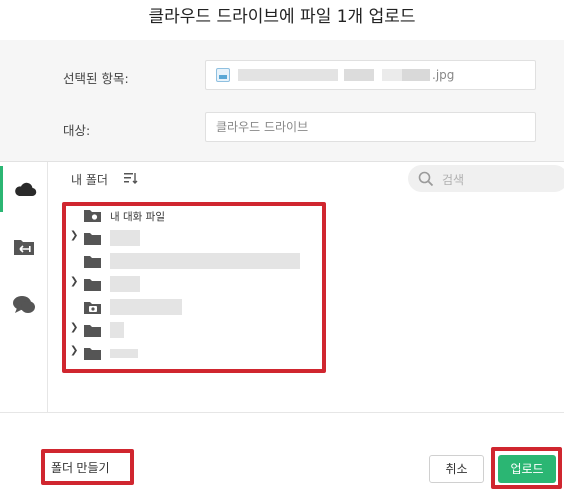  Describe the element at coordinates (453, 180) in the screenshot. I see `search-placeholder: 검색` at that location.